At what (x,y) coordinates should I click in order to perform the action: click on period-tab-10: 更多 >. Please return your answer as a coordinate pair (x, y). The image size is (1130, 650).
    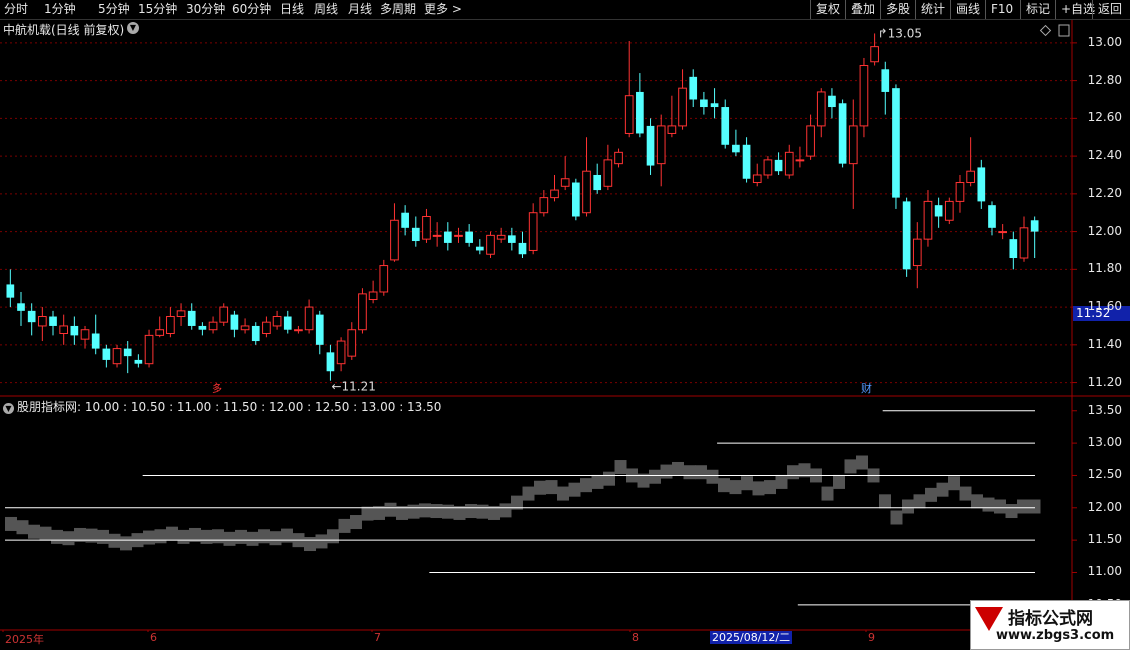
    Looking at the image, I should click on (443, 9).